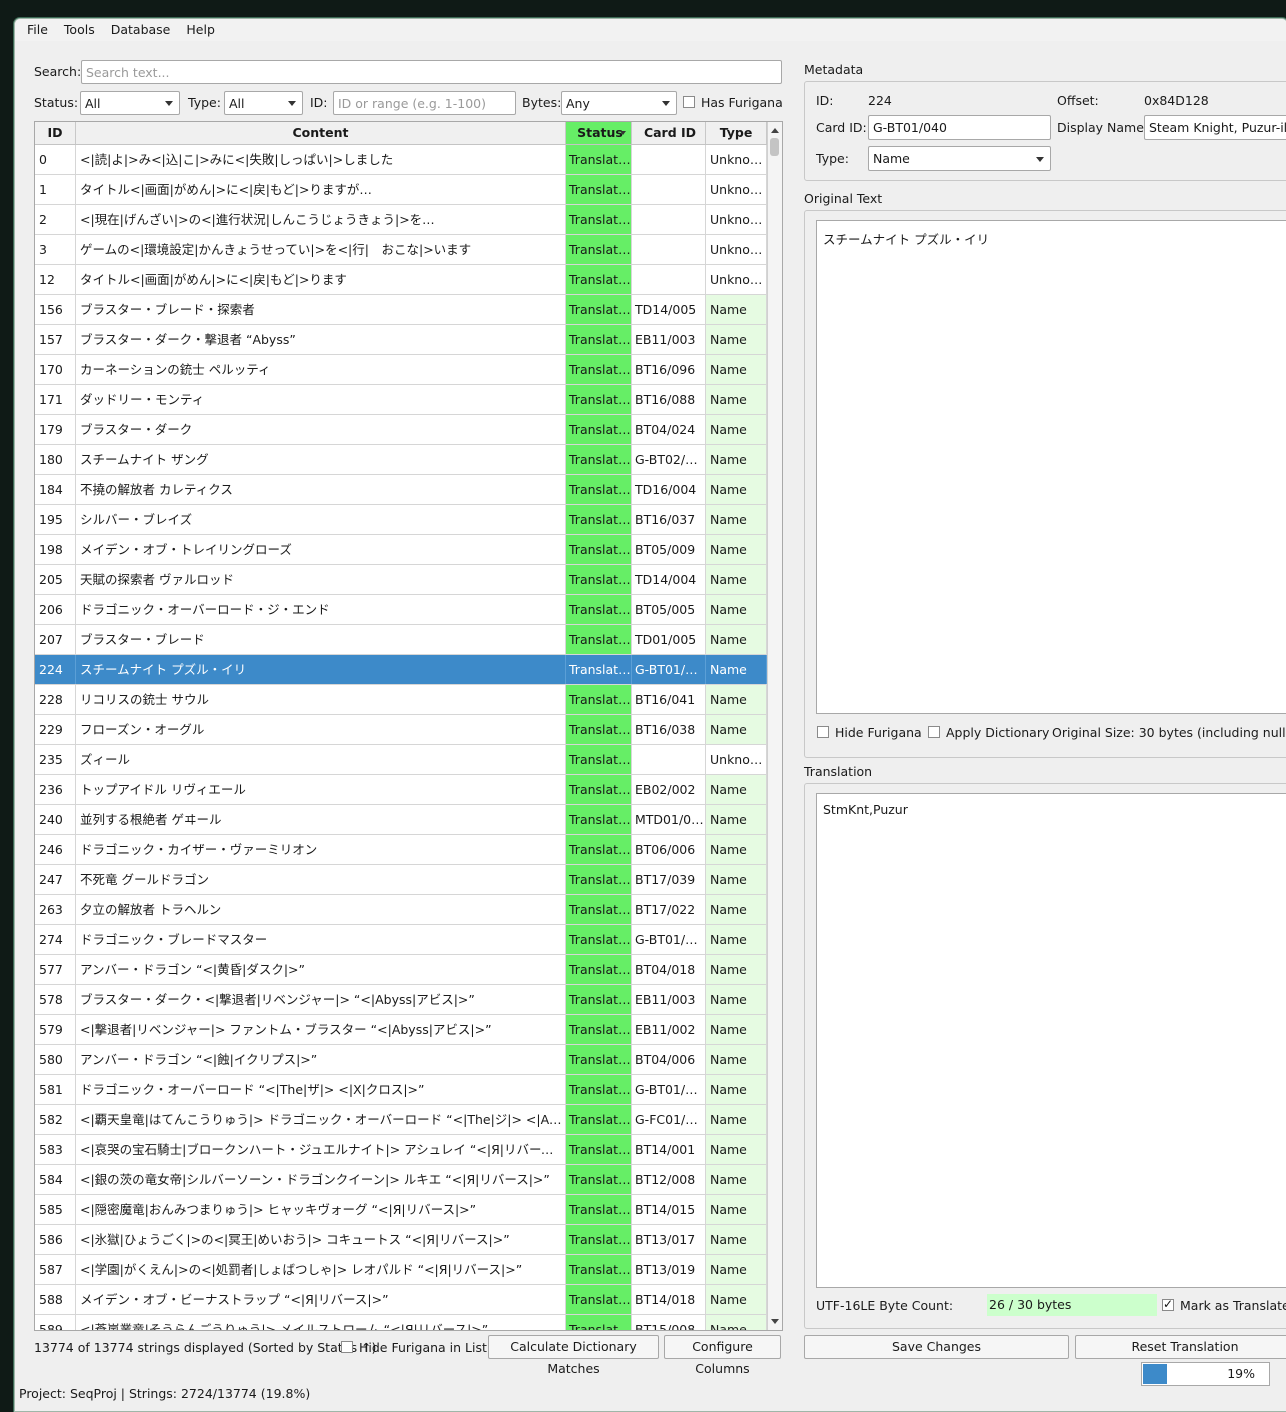  I want to click on cell-content: <|読|よ|>み<|込|こ|>みに<|失敗|しっぱい|>しました, so click(321, 159).